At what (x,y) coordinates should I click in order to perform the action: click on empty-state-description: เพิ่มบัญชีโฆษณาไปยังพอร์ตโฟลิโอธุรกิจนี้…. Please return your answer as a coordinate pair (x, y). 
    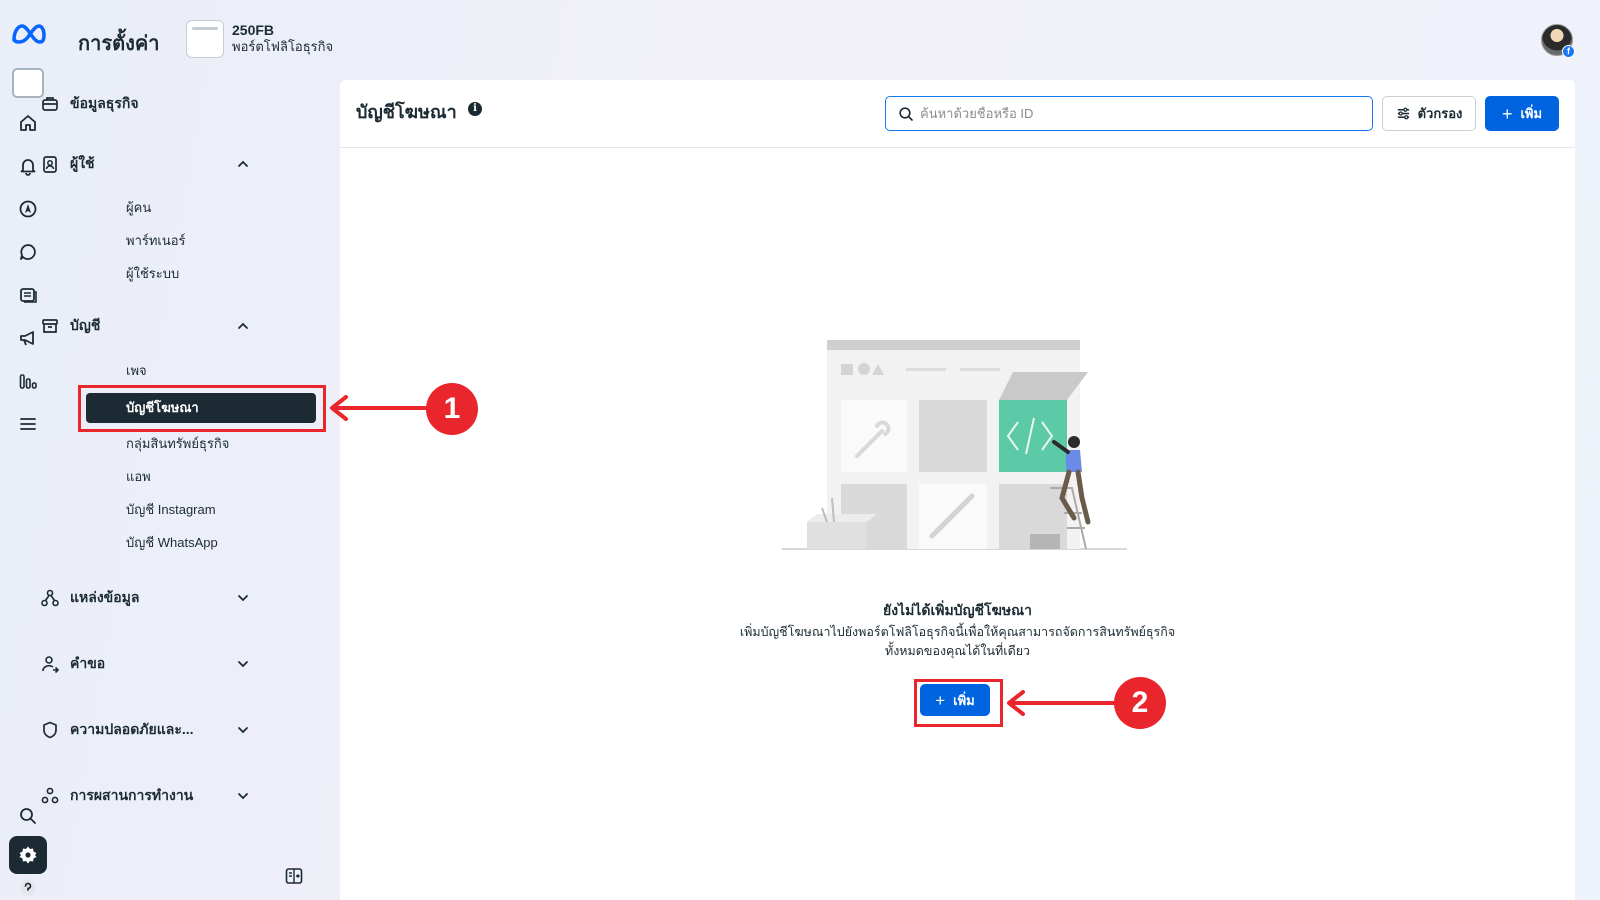
    Looking at the image, I should click on (957, 642).